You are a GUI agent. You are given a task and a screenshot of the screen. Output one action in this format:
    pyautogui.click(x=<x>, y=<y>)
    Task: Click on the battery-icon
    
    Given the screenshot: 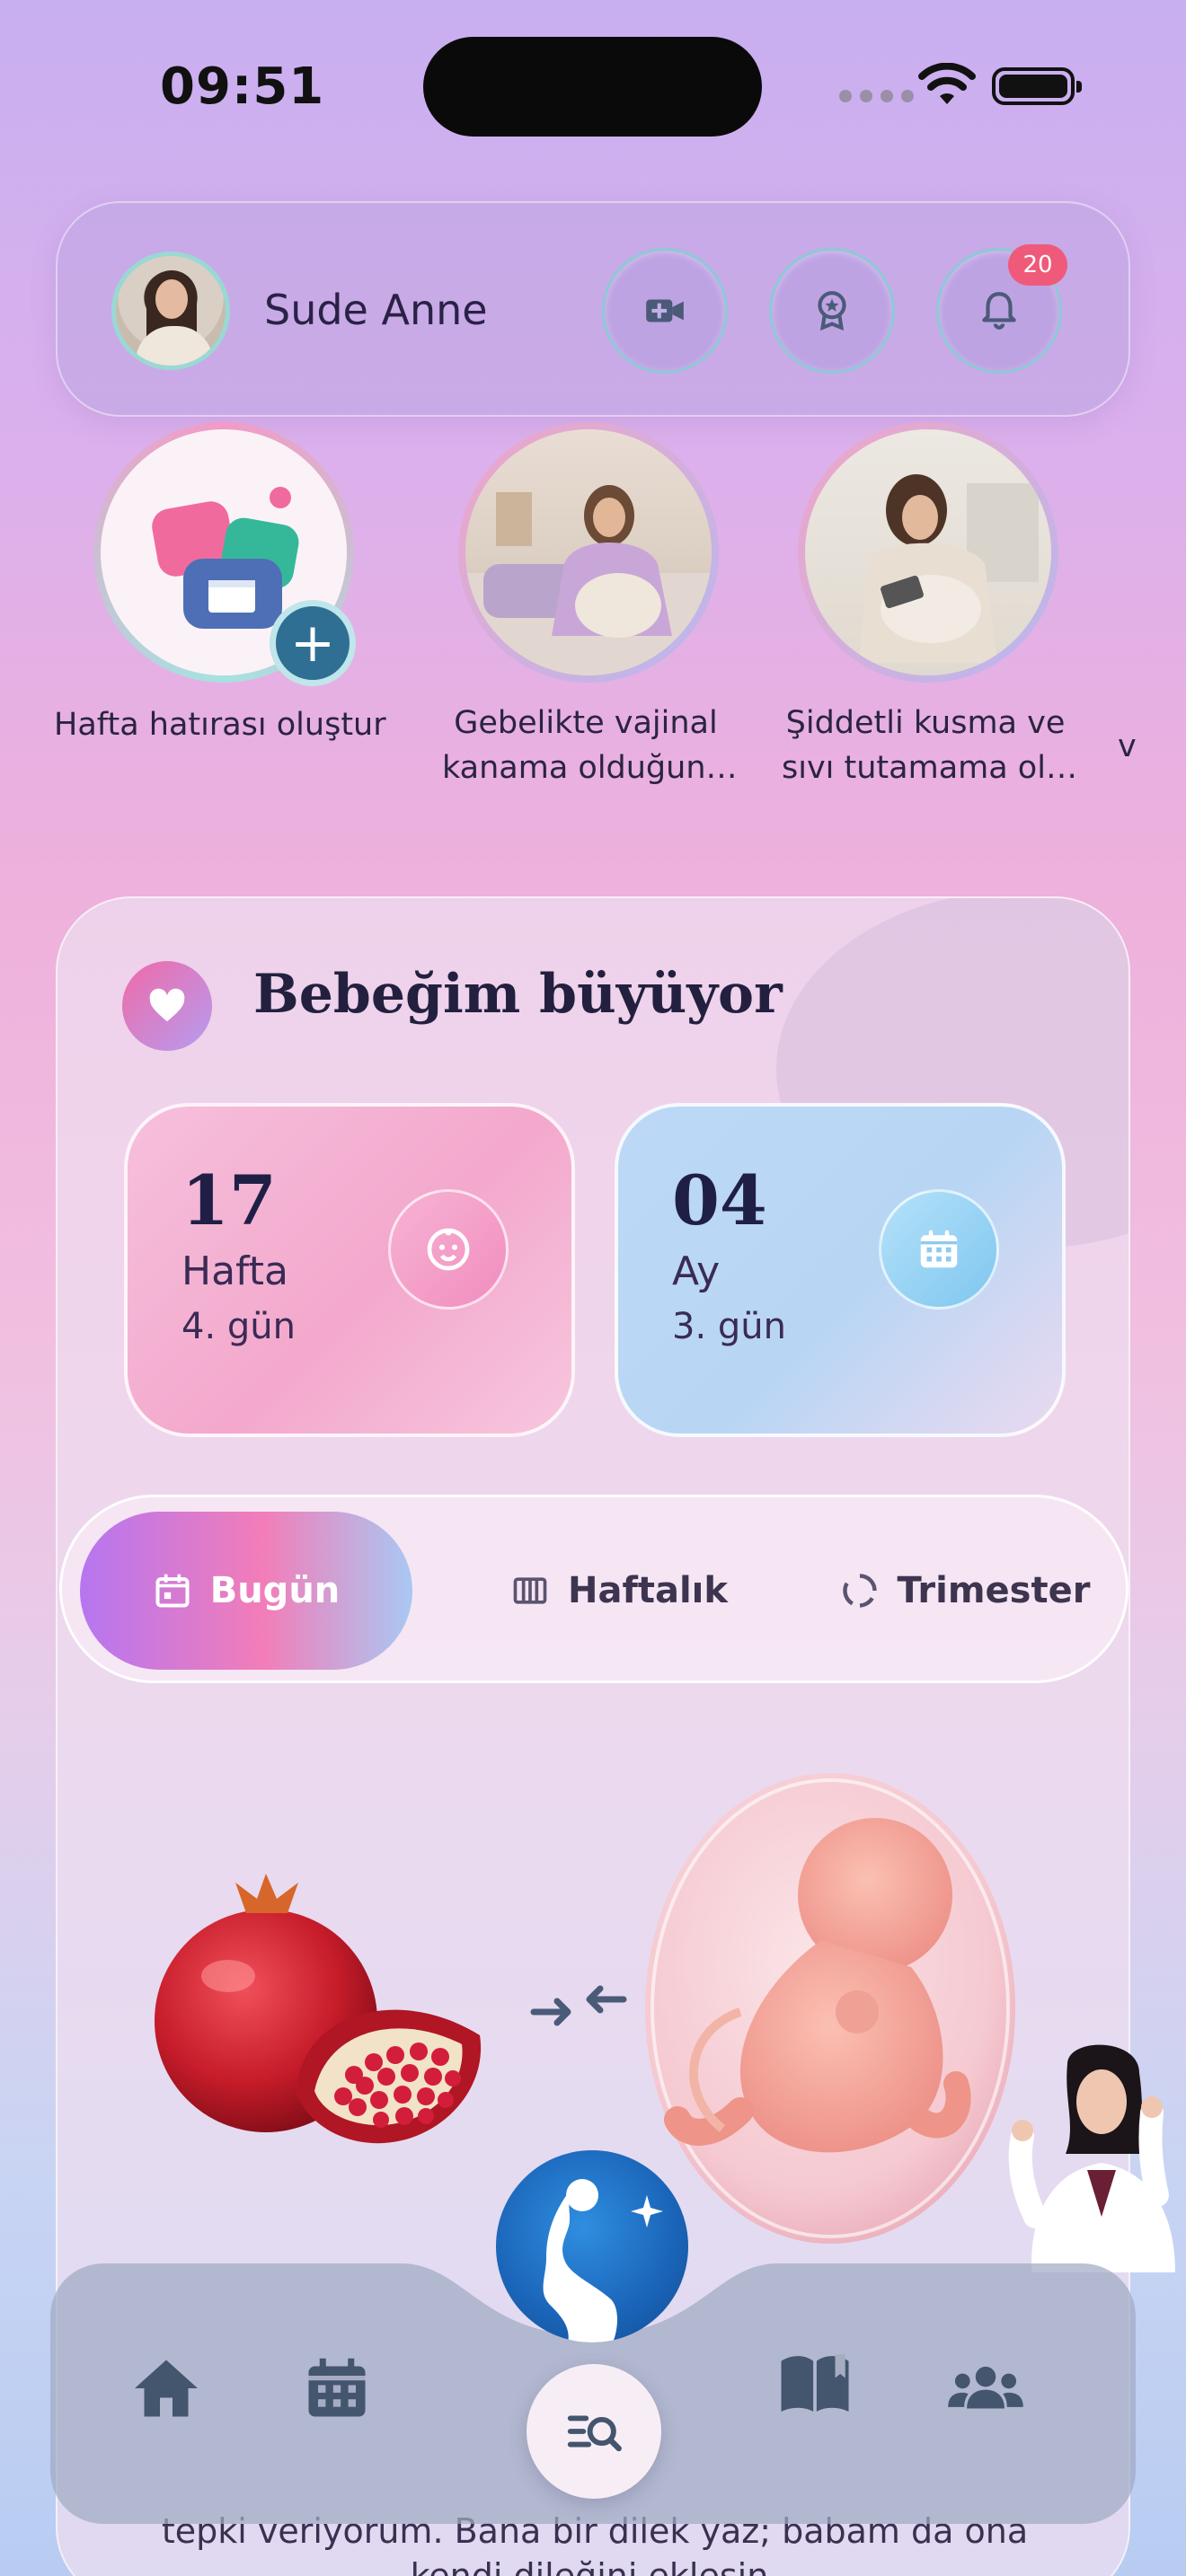 What is the action you would take?
    pyautogui.click(x=1037, y=86)
    